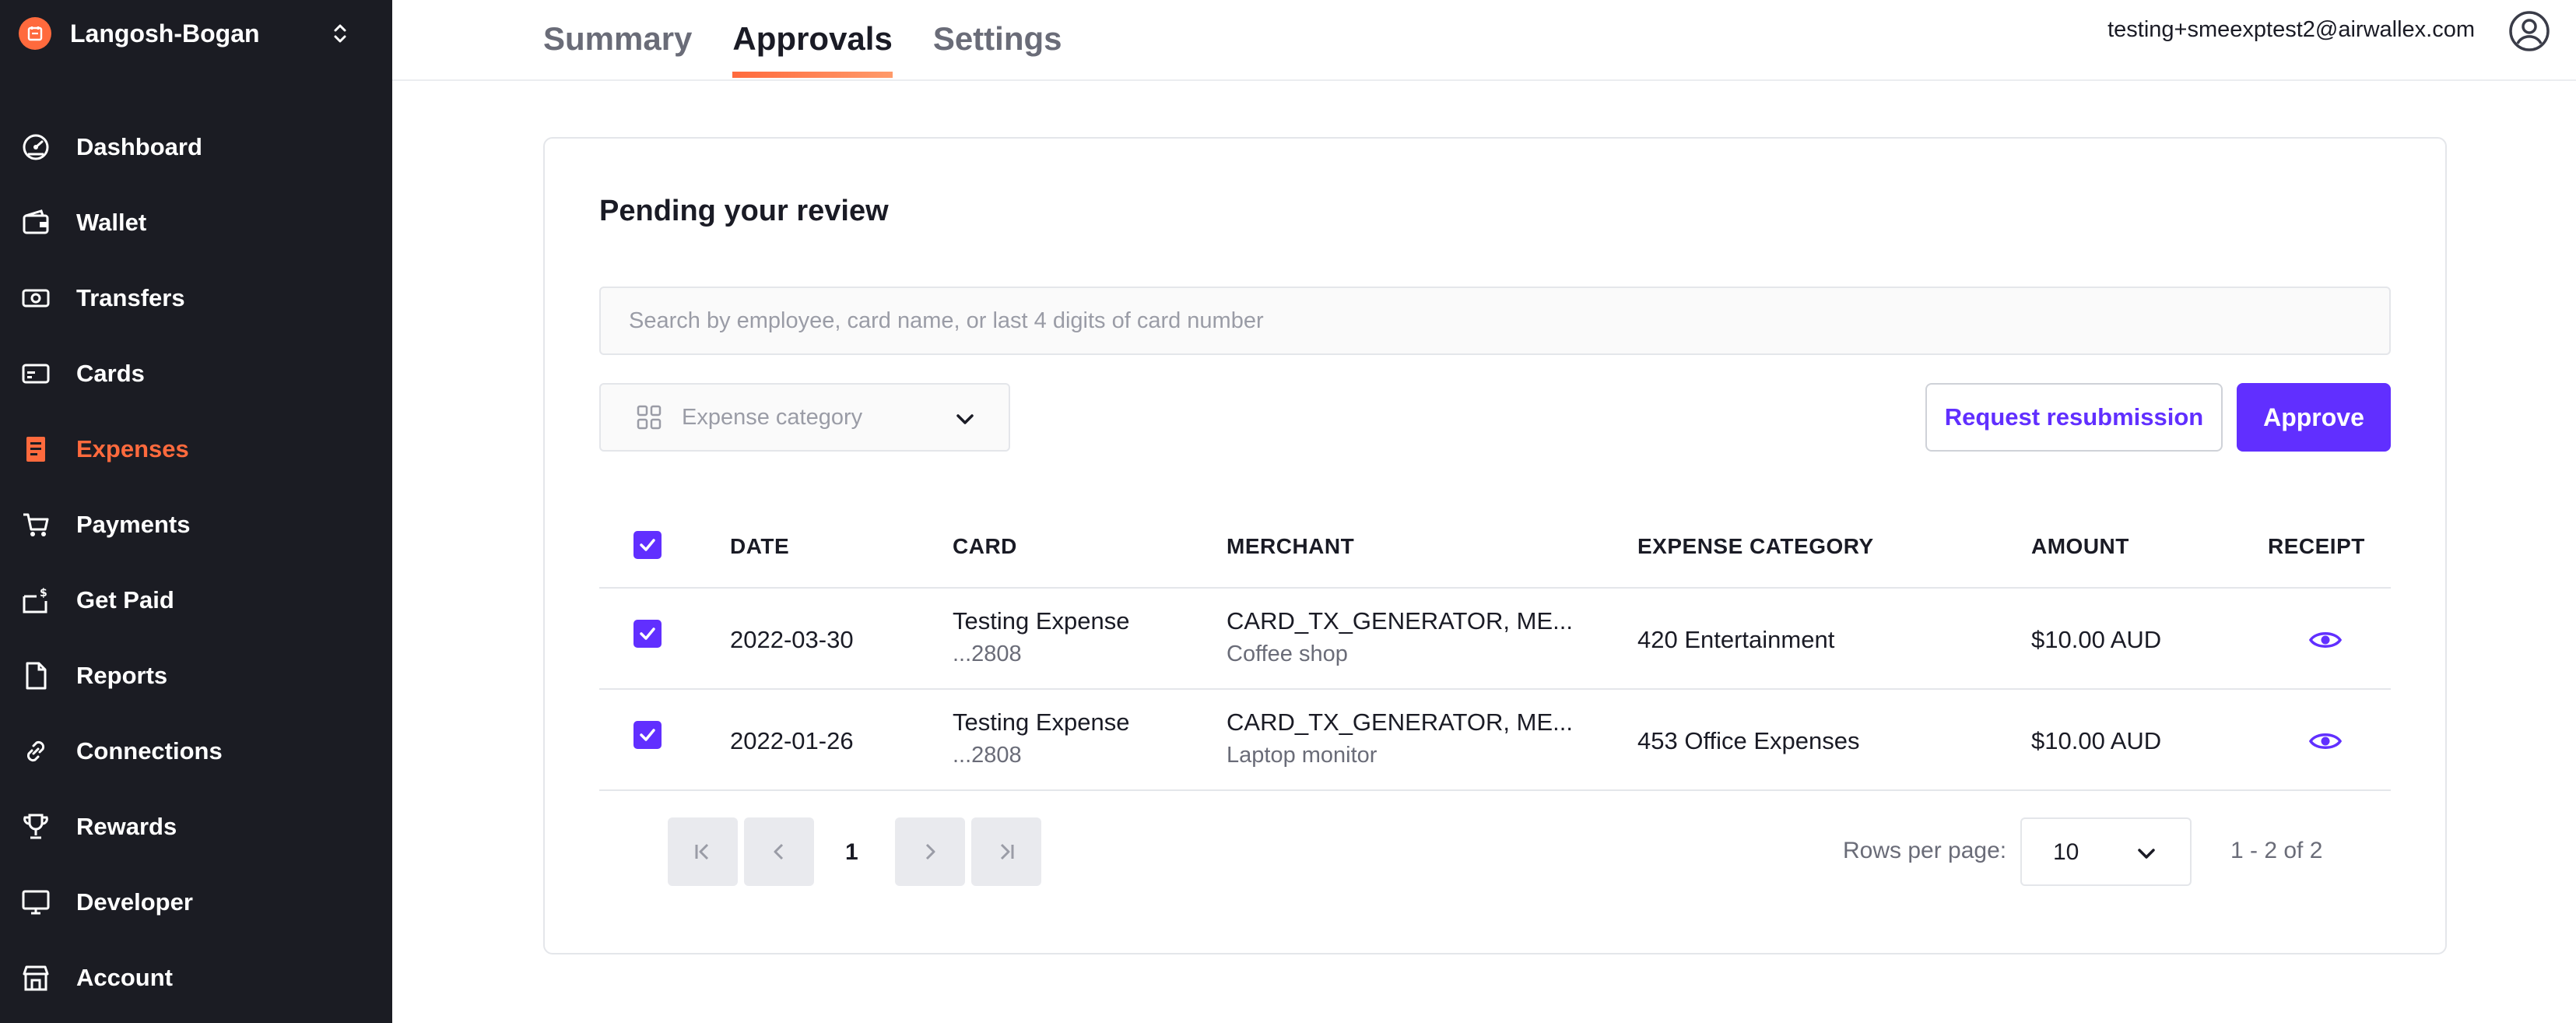 The image size is (2576, 1023). Describe the element at coordinates (36, 600) in the screenshot. I see `get-paid-icon: $` at that location.